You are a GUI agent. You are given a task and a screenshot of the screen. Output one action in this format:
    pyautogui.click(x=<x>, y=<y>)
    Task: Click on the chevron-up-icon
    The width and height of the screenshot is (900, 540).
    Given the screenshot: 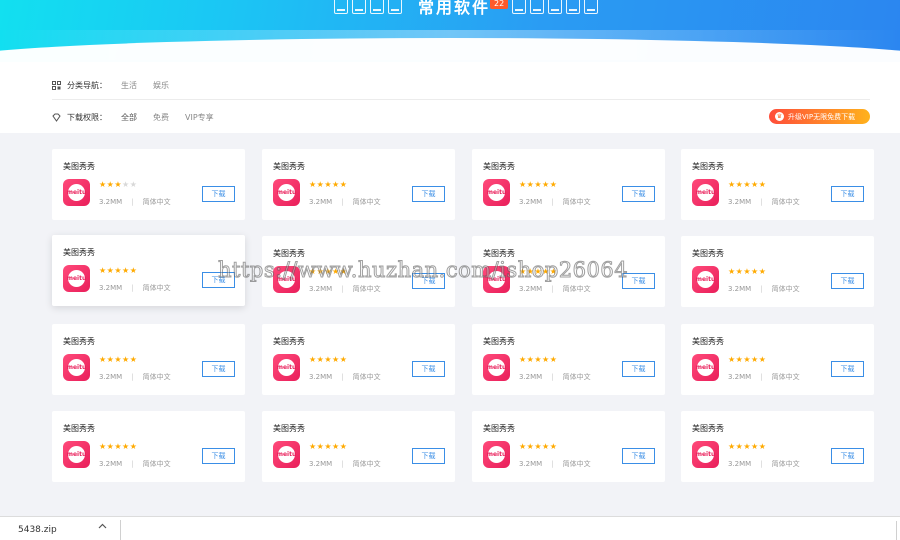 What is the action you would take?
    pyautogui.click(x=102, y=528)
    